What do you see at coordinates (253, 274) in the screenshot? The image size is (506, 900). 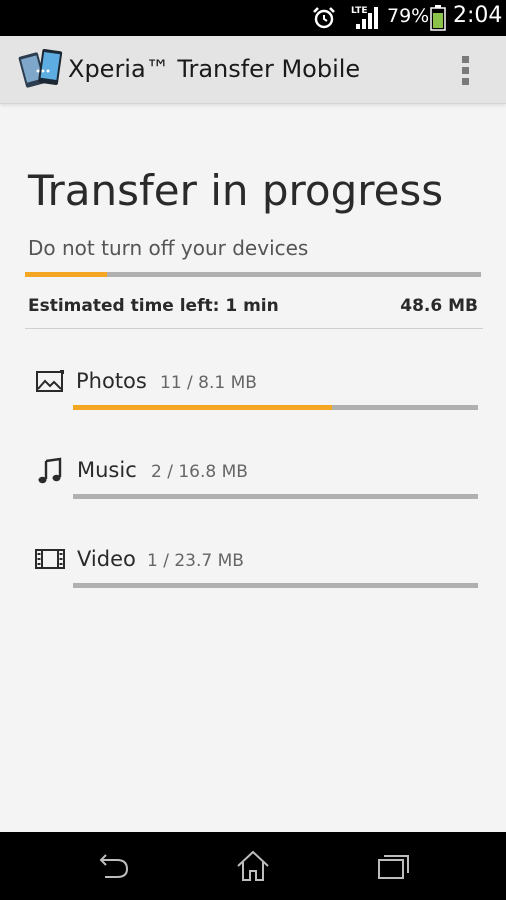 I see `overall-progress-bar` at bounding box center [253, 274].